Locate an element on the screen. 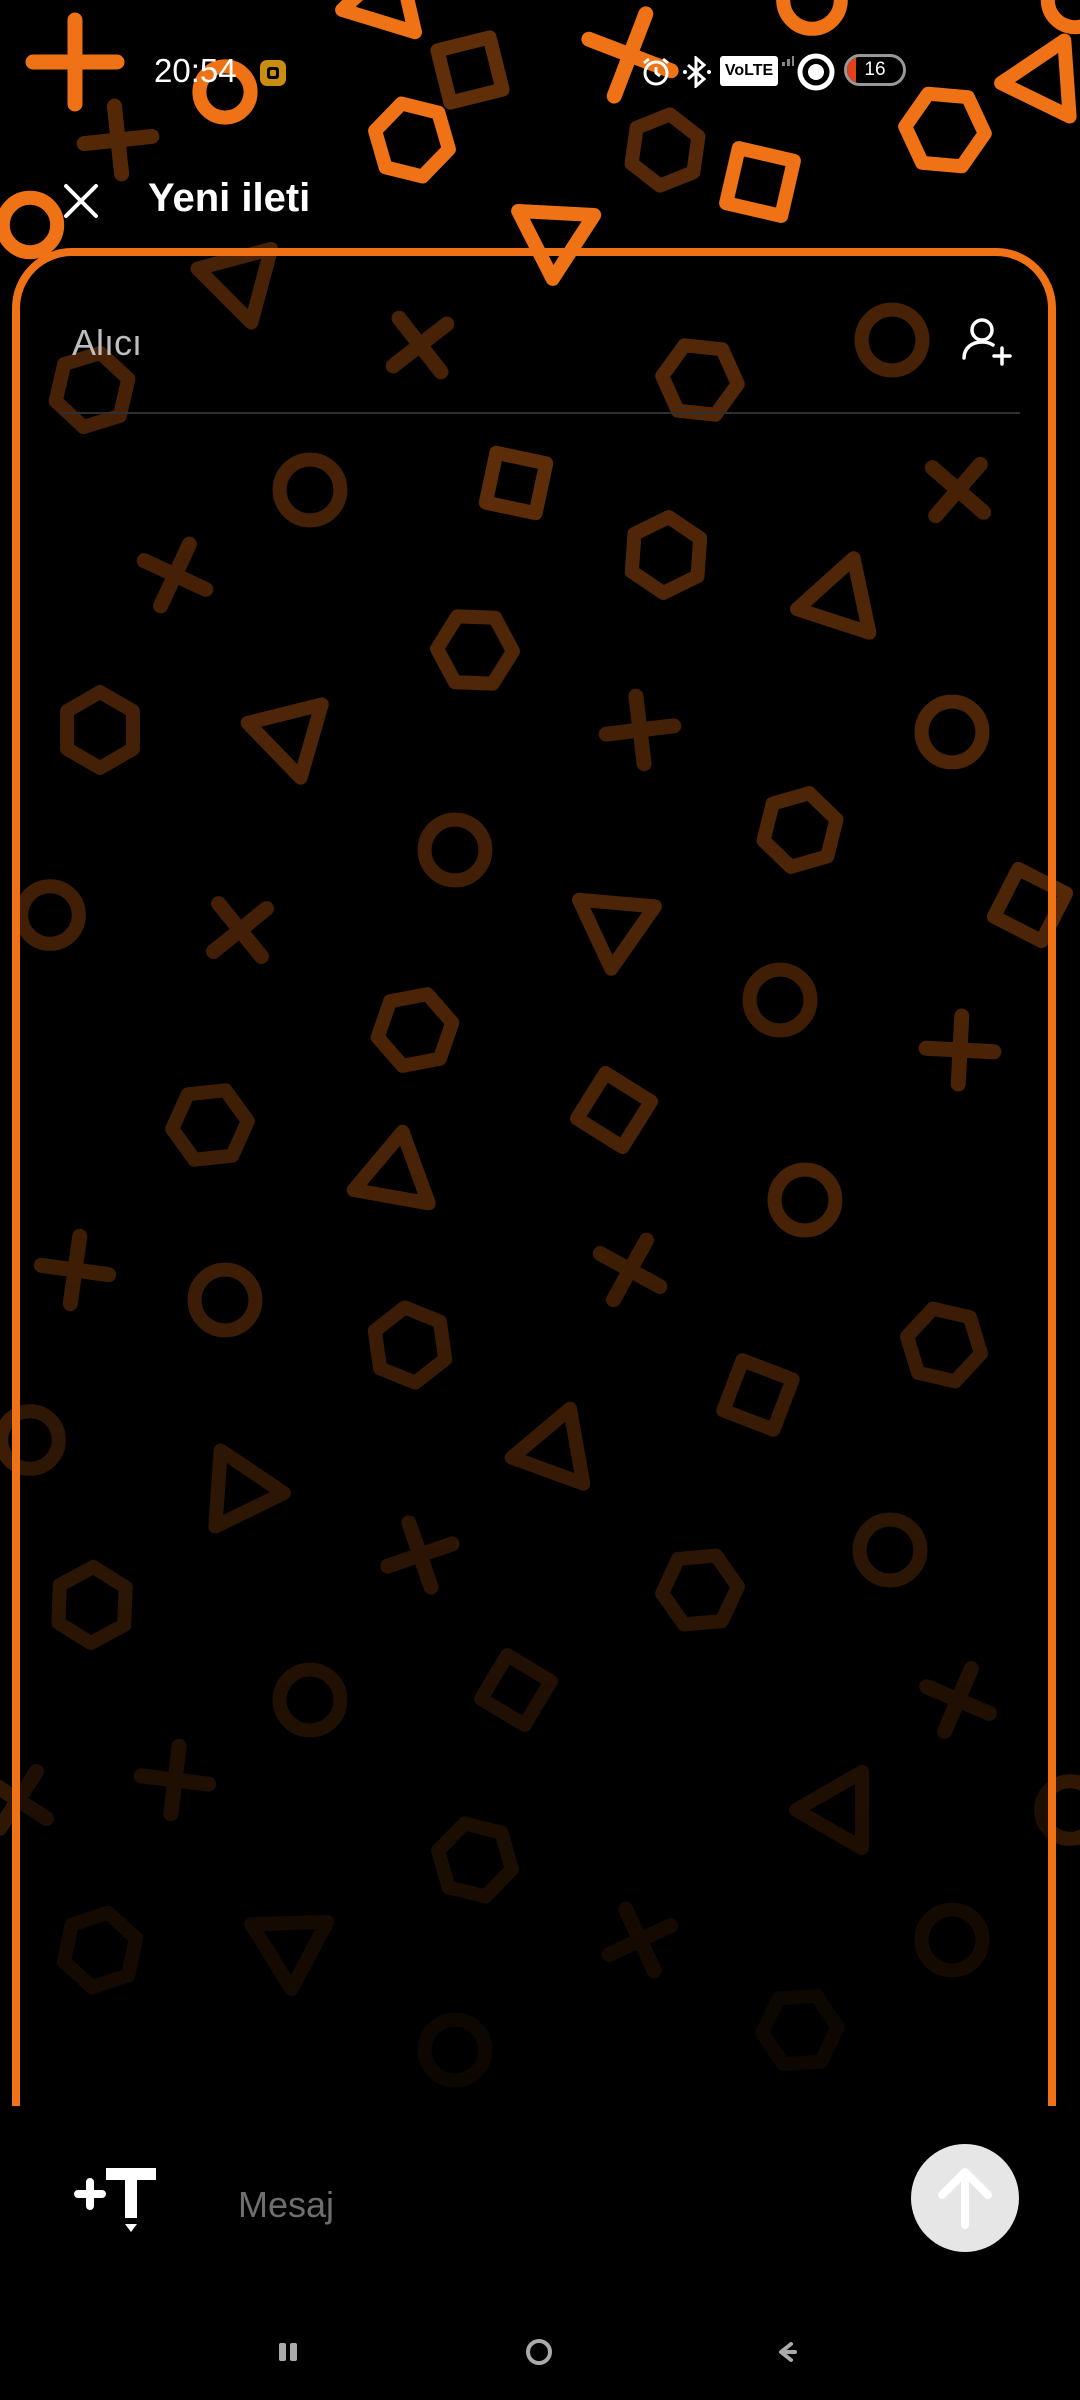  add-contact-button is located at coordinates (988, 342).